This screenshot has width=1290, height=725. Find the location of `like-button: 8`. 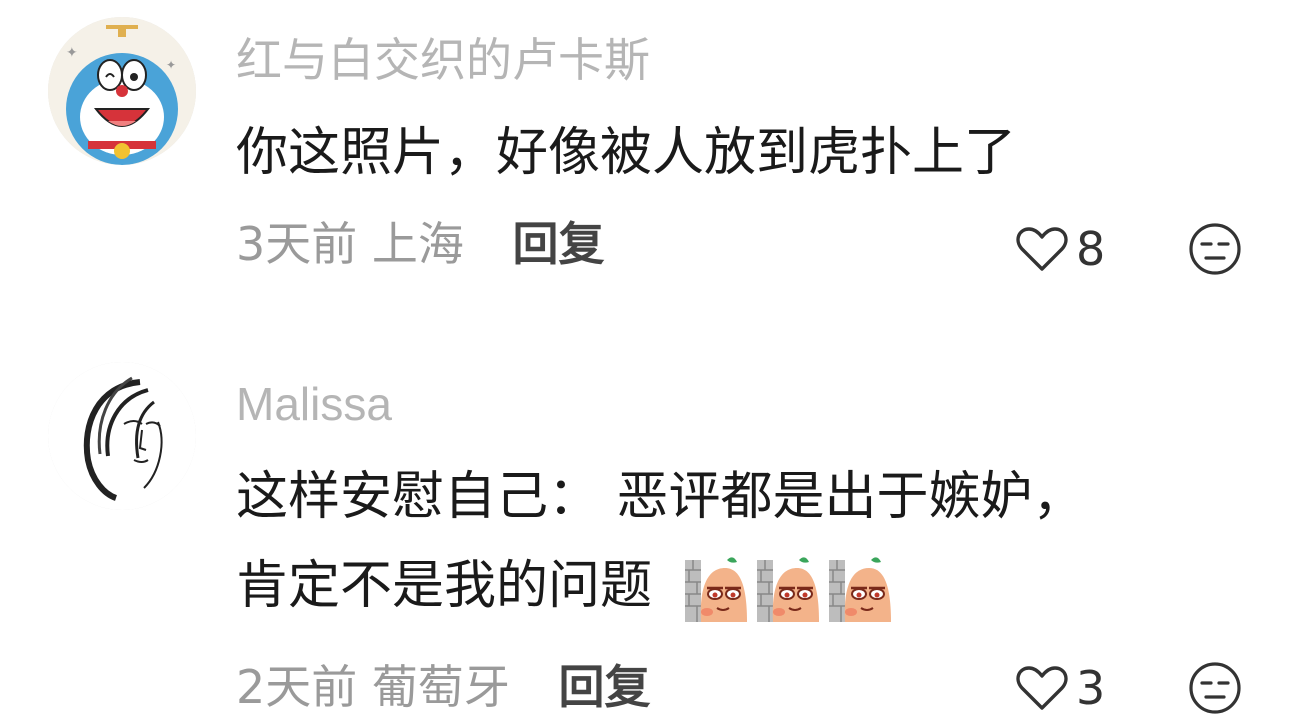

like-button: 8 is located at coordinates (1060, 249).